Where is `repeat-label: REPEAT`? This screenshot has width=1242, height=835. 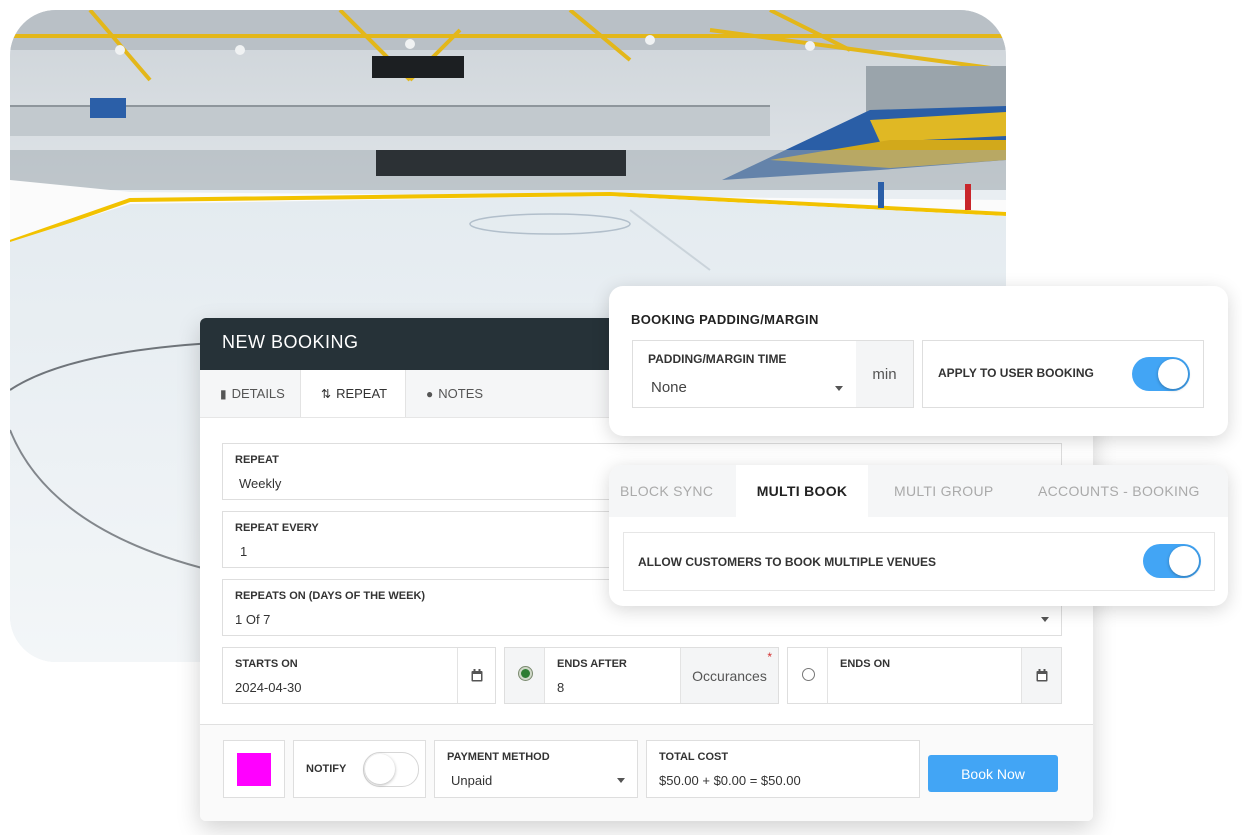 repeat-label: REPEAT is located at coordinates (257, 460).